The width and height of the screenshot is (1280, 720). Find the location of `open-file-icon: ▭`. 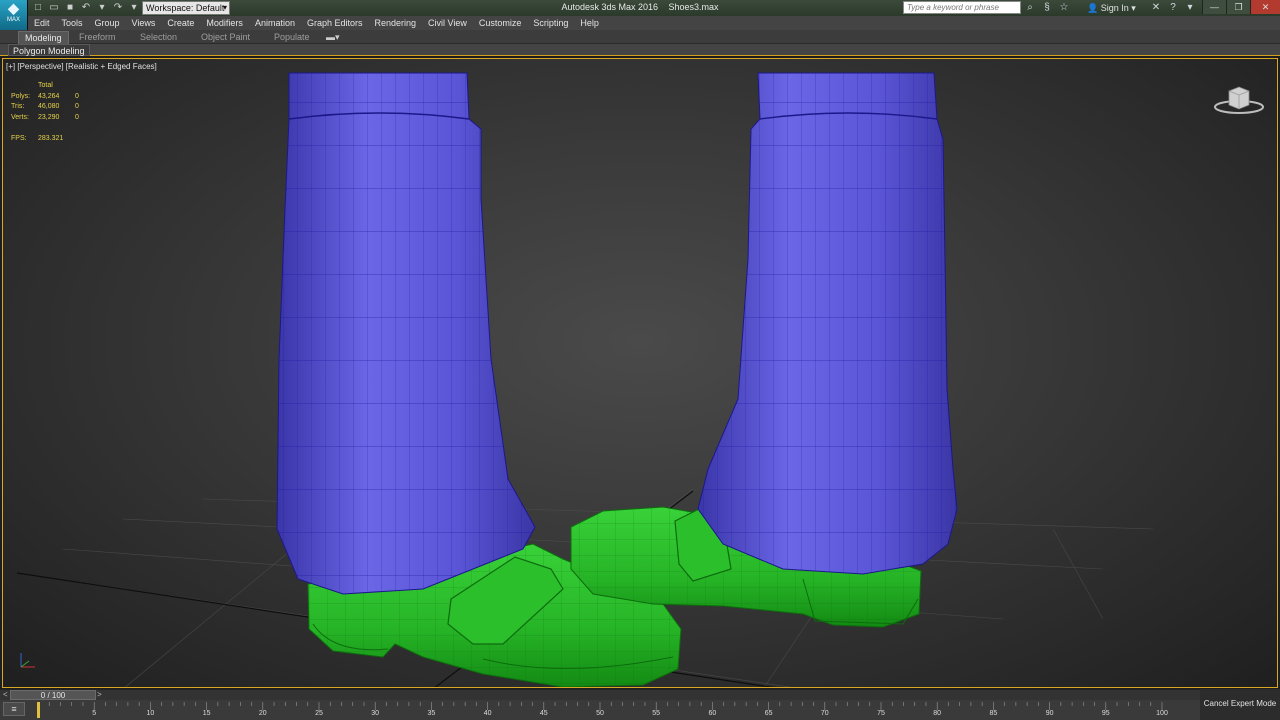

open-file-icon: ▭ is located at coordinates (54, 8).